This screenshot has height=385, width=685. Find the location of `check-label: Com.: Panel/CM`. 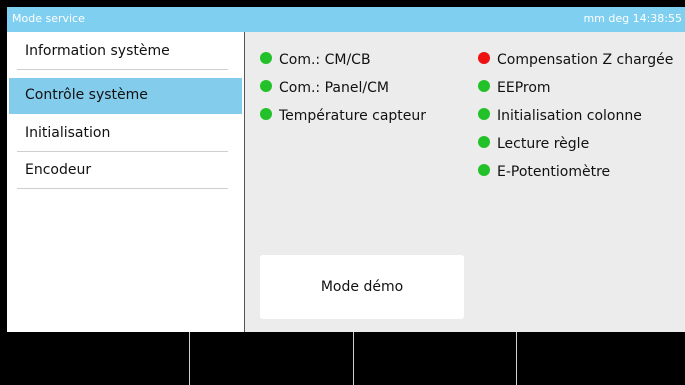

check-label: Com.: Panel/CM is located at coordinates (334, 88).